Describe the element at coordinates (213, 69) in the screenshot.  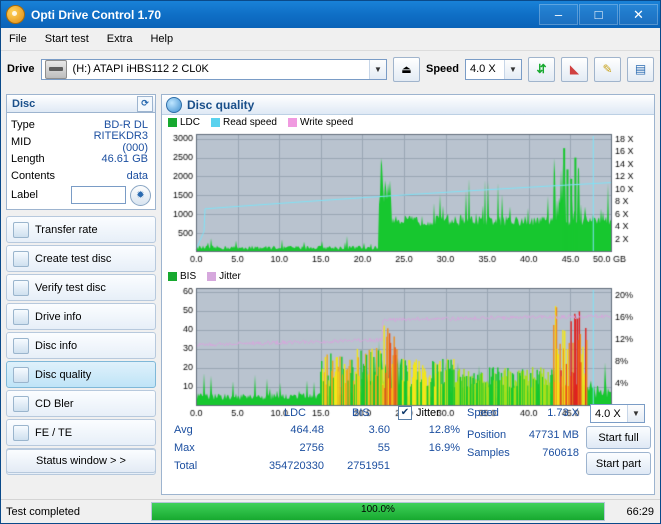
I see `drive-select: (H:) ATAPI iHBS112 2 CL0K ▼` at that location.